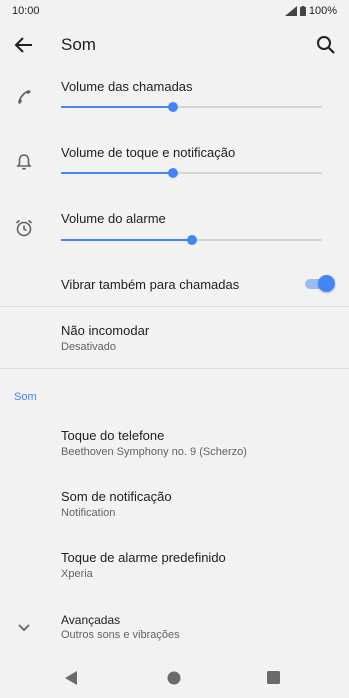 The width and height of the screenshot is (349, 698). I want to click on alarm-clock-icon, so click(24, 228).